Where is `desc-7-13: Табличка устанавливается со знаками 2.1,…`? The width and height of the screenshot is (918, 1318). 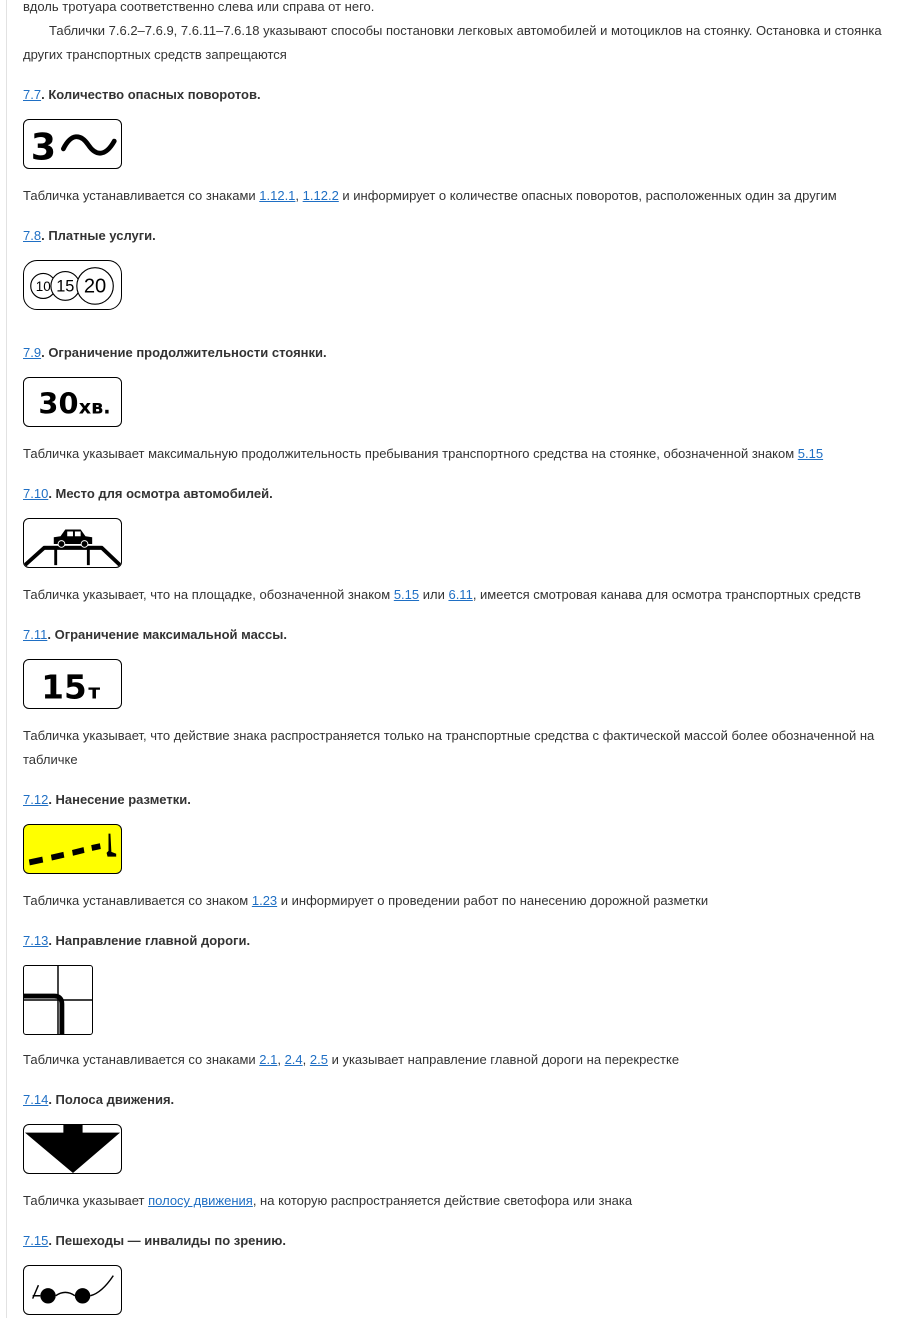 desc-7-13: Табличка устанавливается со знаками 2.1,… is located at coordinates (351, 1060).